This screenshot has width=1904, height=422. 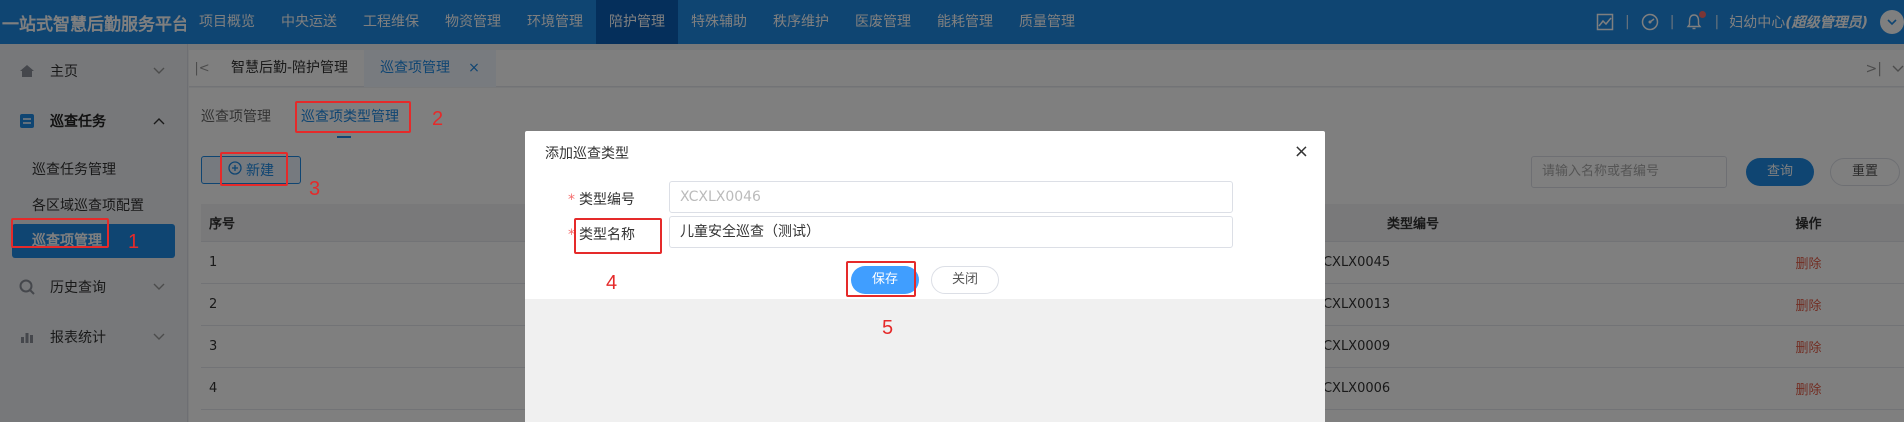 I want to click on type-code-label-text: 类型编号, so click(x=607, y=200).